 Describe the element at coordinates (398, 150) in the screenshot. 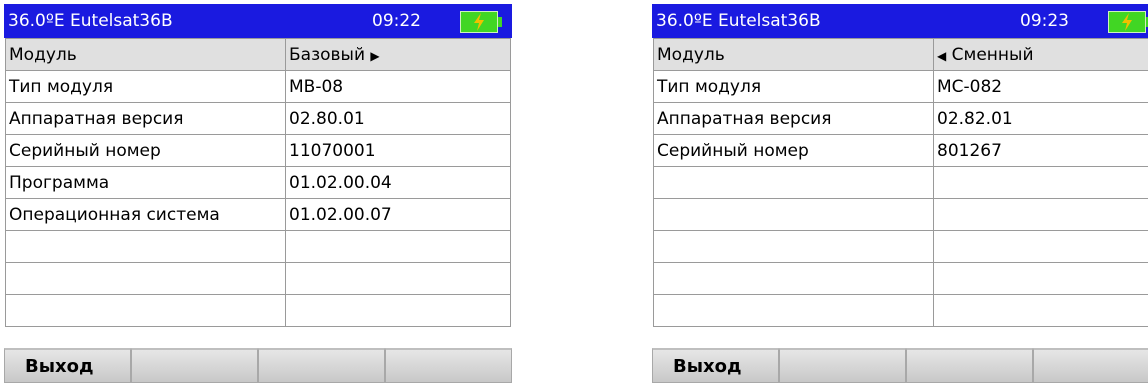

I see `row-value: 11070001` at that location.